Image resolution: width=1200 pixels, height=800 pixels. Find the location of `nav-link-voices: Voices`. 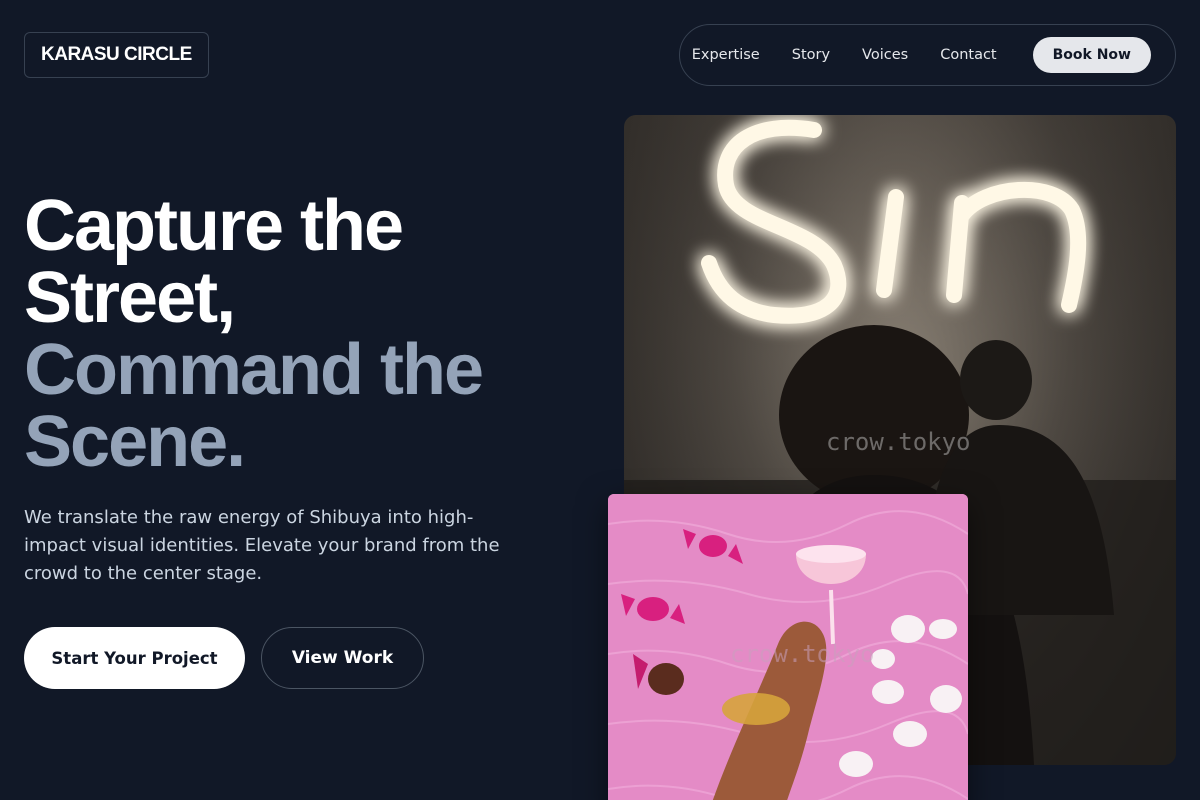

nav-link-voices: Voices is located at coordinates (885, 55).